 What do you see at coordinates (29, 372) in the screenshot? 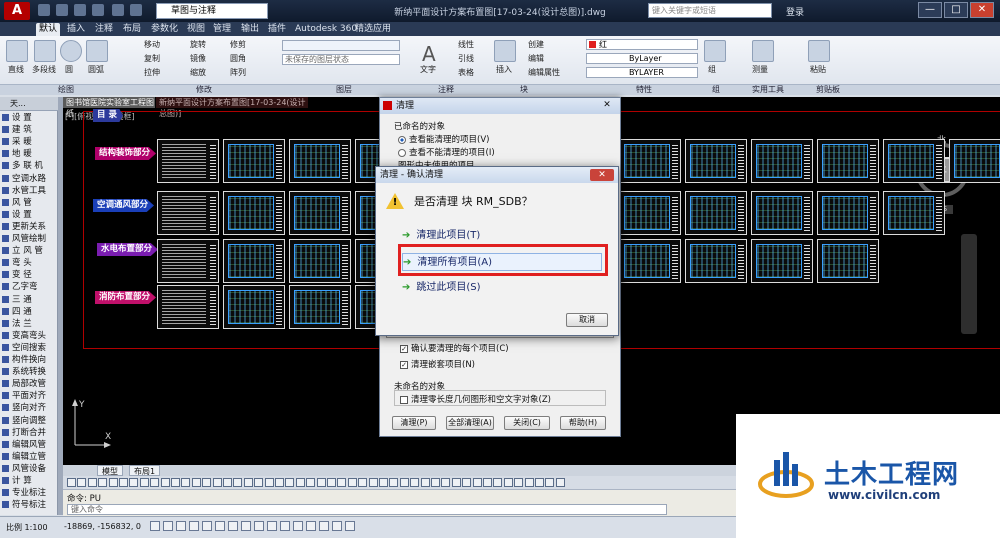
I see `palette-item: 系统转换` at bounding box center [29, 372].